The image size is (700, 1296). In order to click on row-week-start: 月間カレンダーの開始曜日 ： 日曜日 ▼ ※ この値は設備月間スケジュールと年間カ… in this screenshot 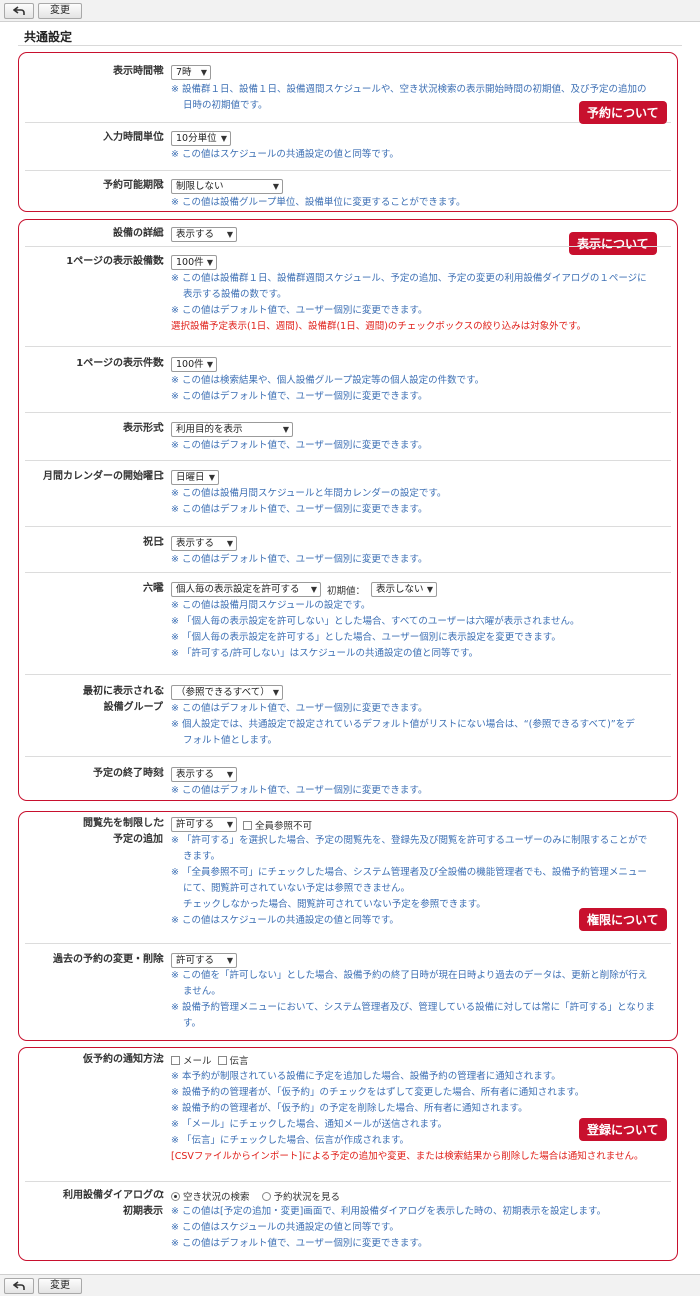, I will do `click(348, 494)`.